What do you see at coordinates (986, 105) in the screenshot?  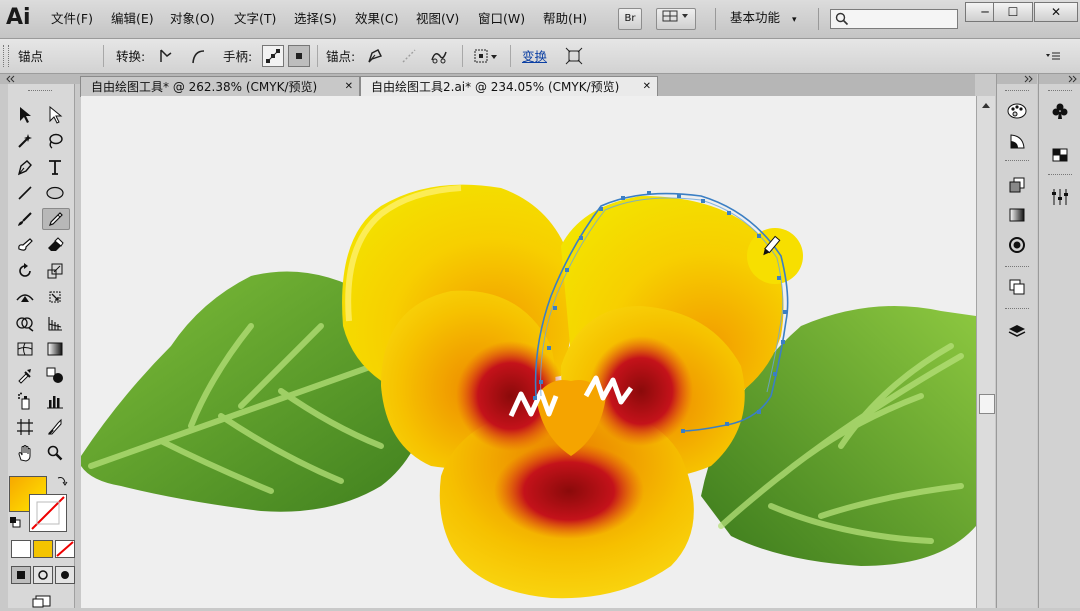 I see `scroll-up-icon` at bounding box center [986, 105].